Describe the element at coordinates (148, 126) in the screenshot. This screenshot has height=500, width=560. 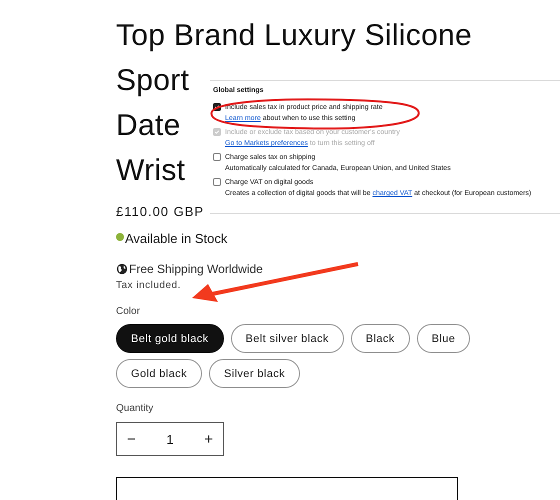
I see `product-title-line: Date` at that location.